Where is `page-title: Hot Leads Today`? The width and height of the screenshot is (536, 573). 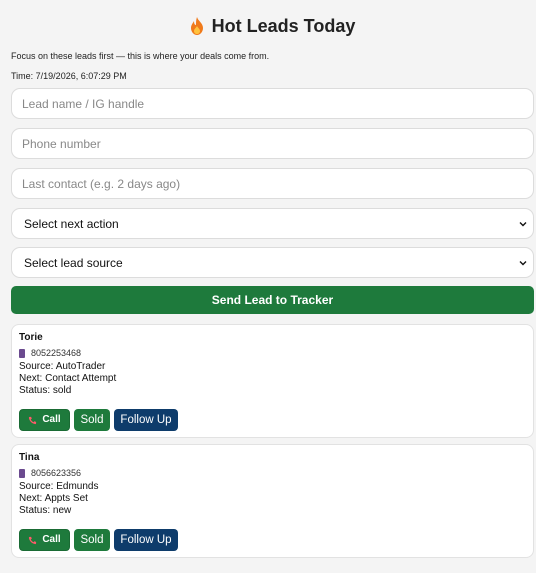 page-title: Hot Leads Today is located at coordinates (283, 25).